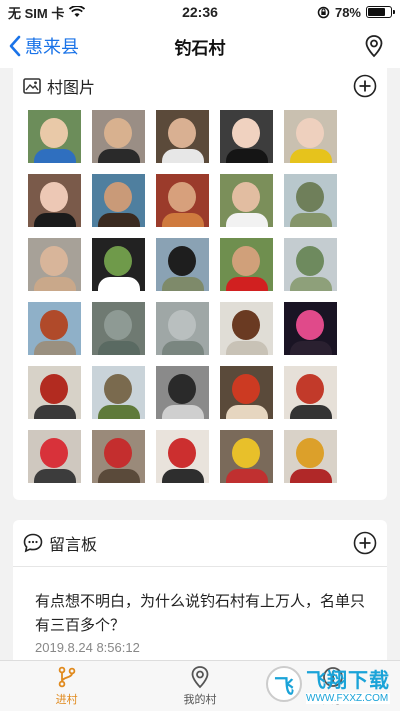 Image resolution: width=400 pixels, height=711 pixels. I want to click on carrier-label: 无 SIM 卡, so click(36, 13).